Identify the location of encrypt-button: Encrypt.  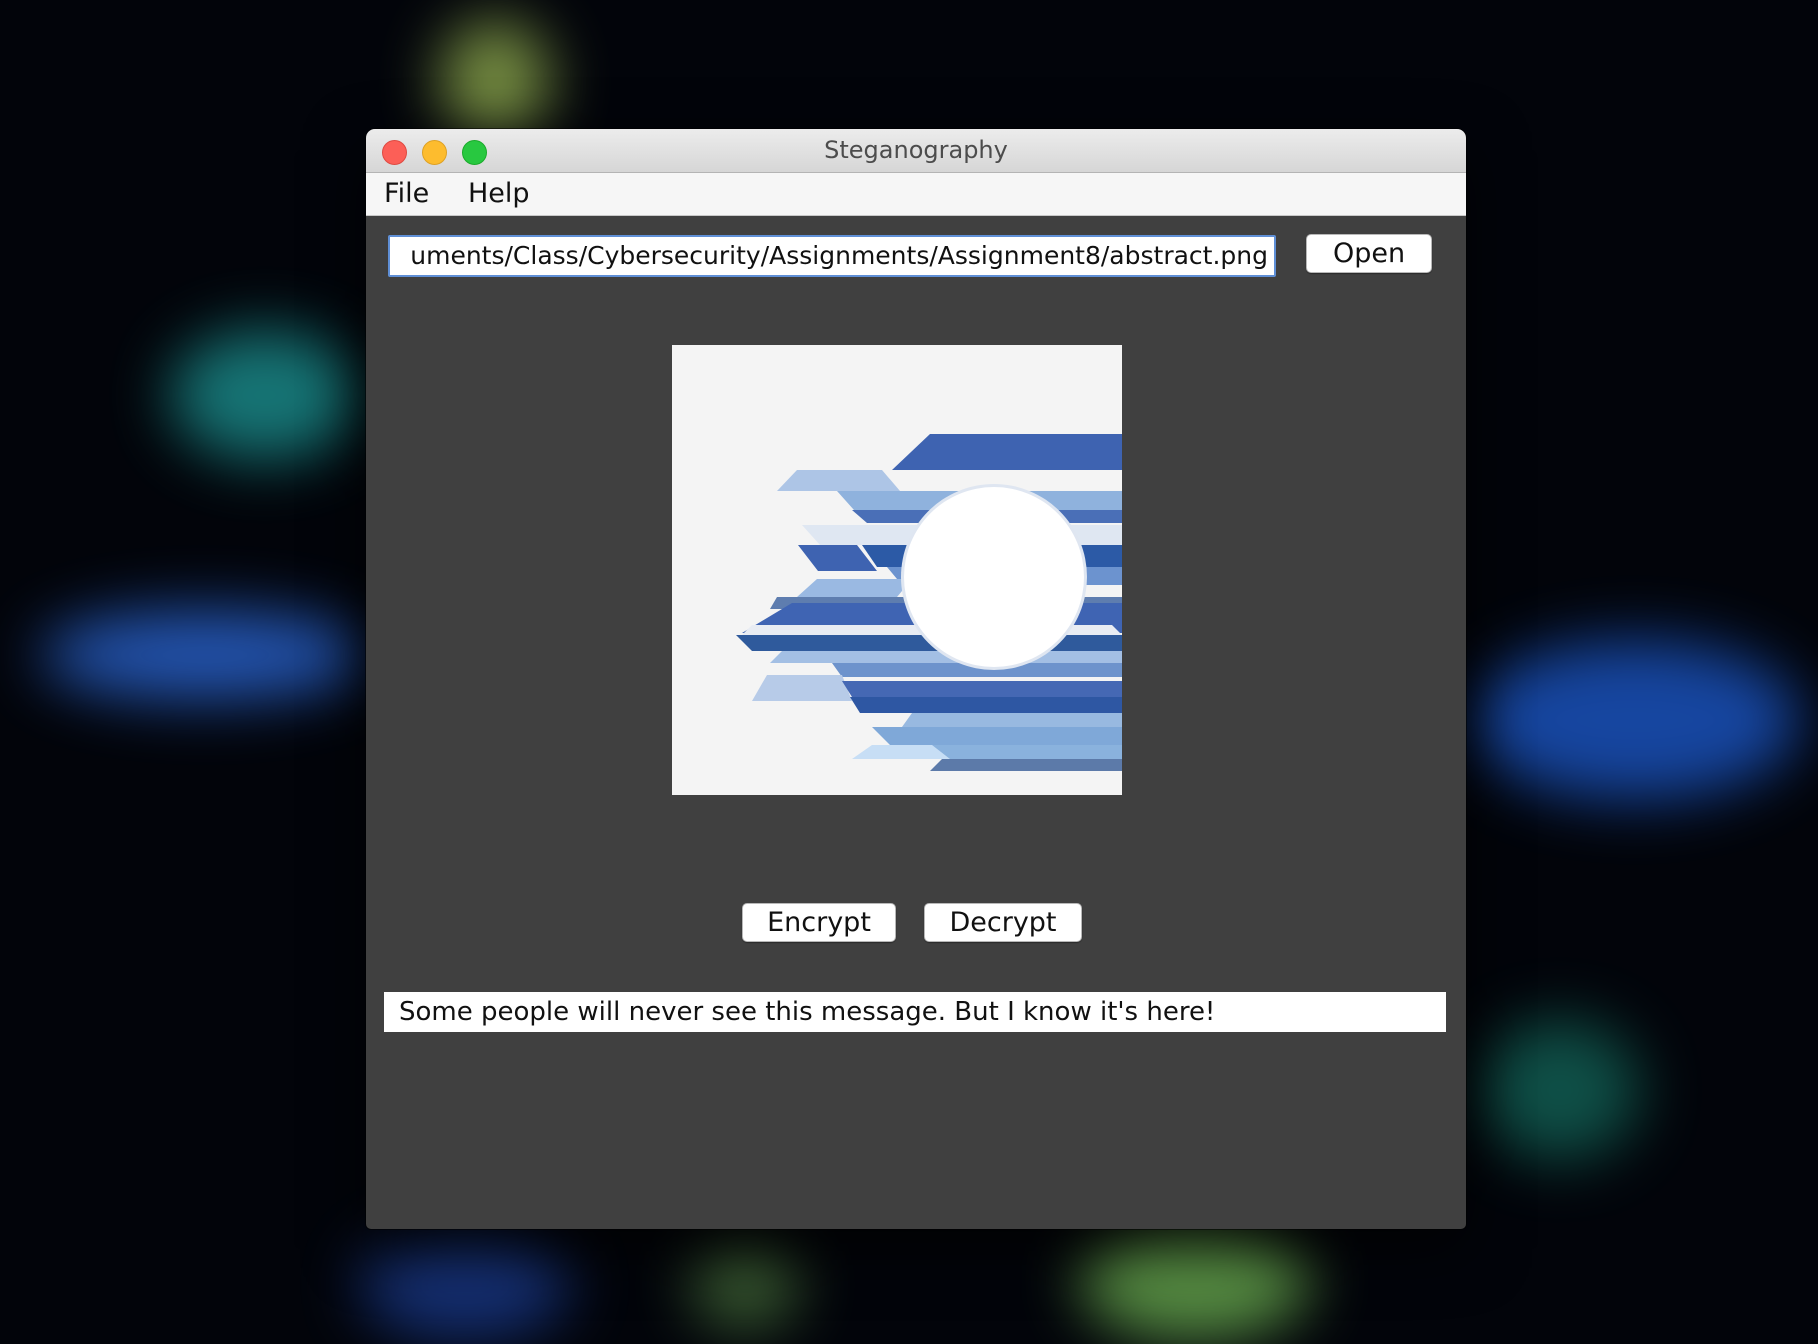
(819, 922).